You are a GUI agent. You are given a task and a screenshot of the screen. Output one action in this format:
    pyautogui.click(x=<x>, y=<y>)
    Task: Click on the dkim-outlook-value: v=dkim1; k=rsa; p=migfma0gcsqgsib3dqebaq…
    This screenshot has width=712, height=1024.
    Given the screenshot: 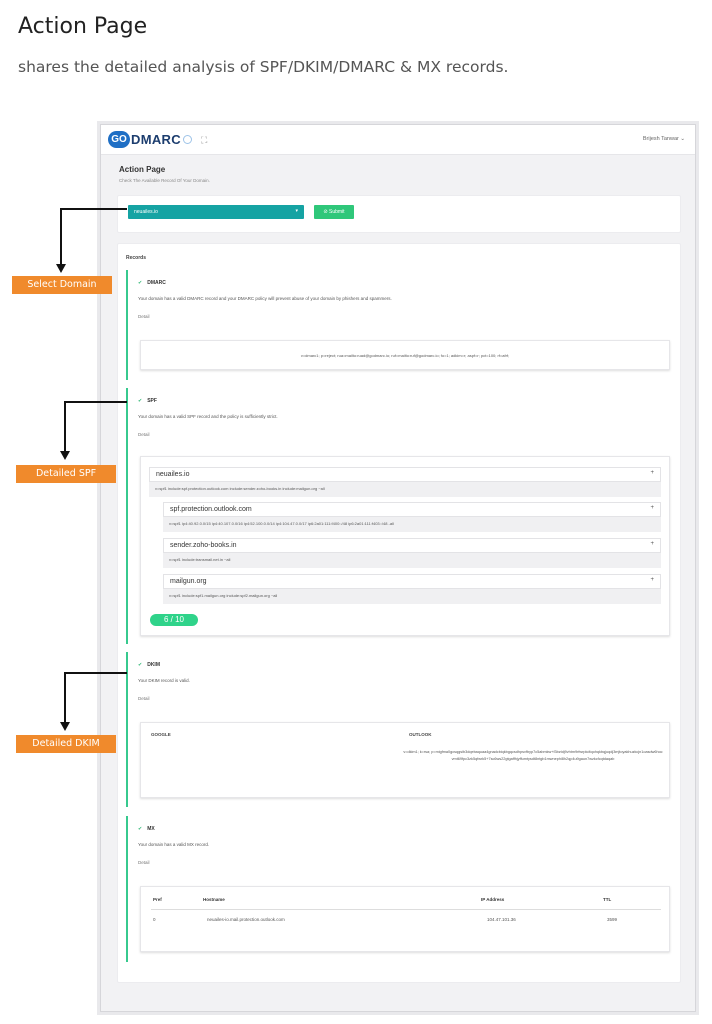 What is the action you would take?
    pyautogui.click(x=533, y=755)
    